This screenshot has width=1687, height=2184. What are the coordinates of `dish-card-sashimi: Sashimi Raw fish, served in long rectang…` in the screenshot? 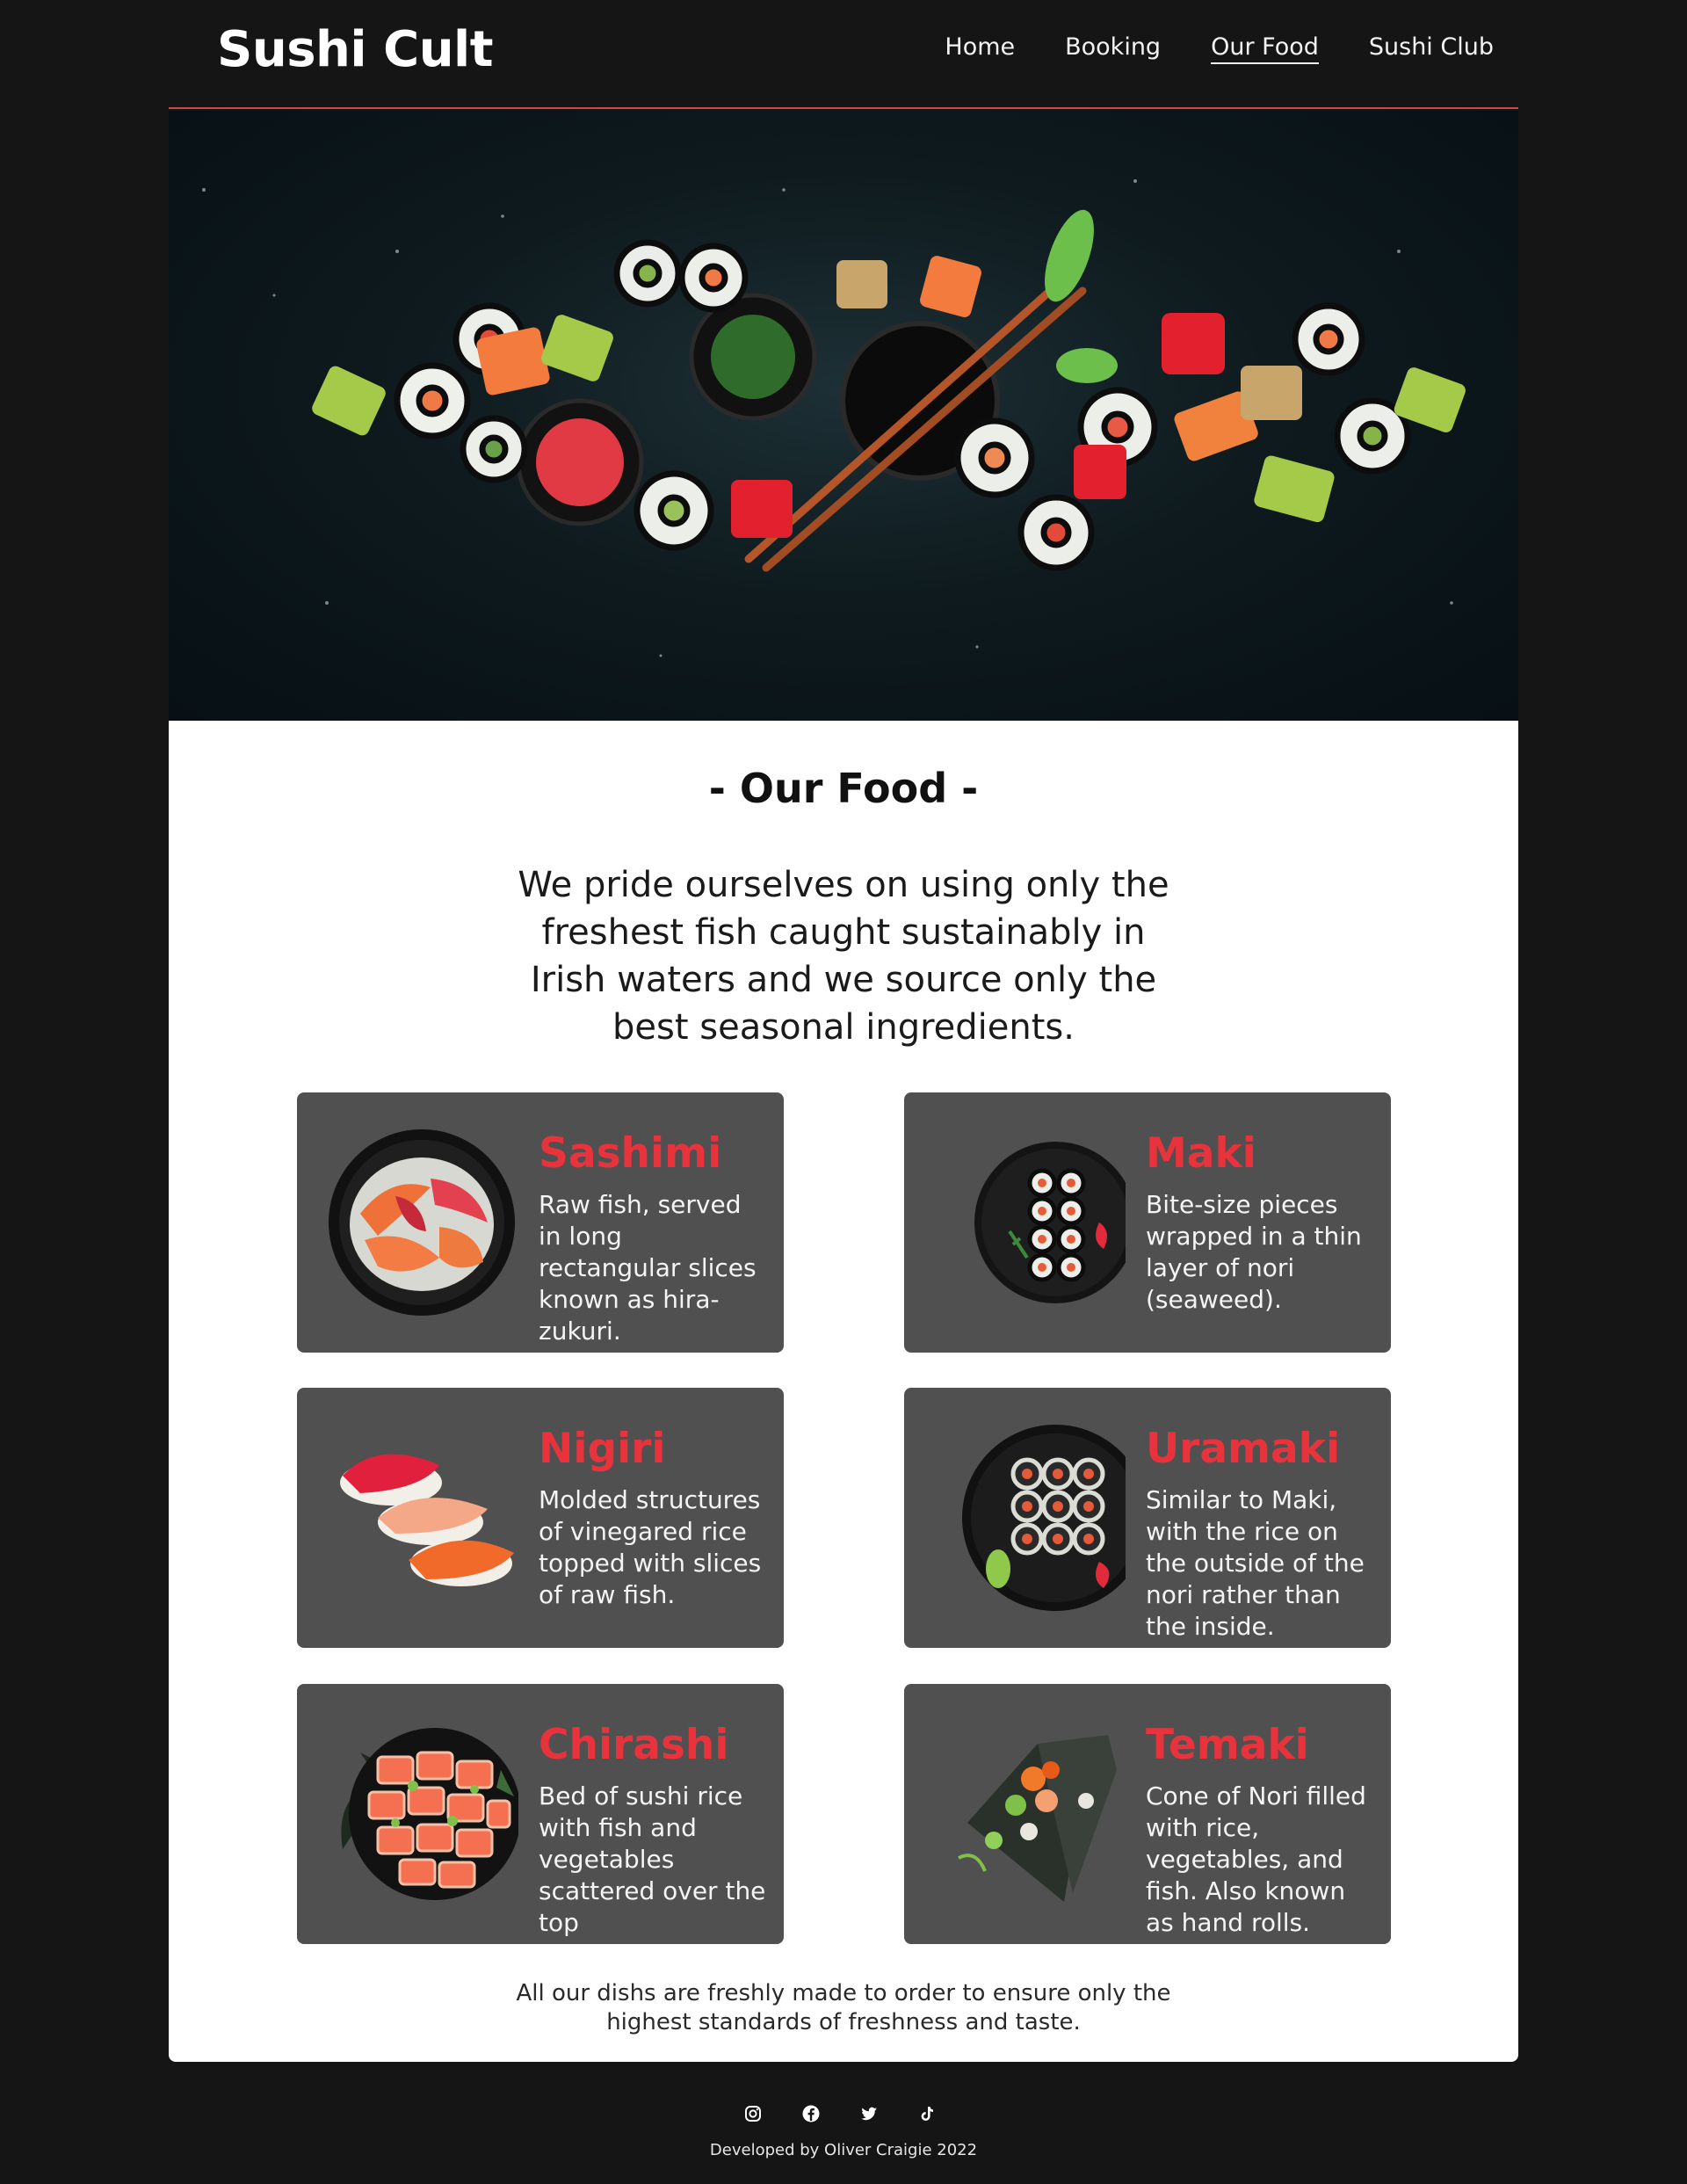 It's located at (540, 1222).